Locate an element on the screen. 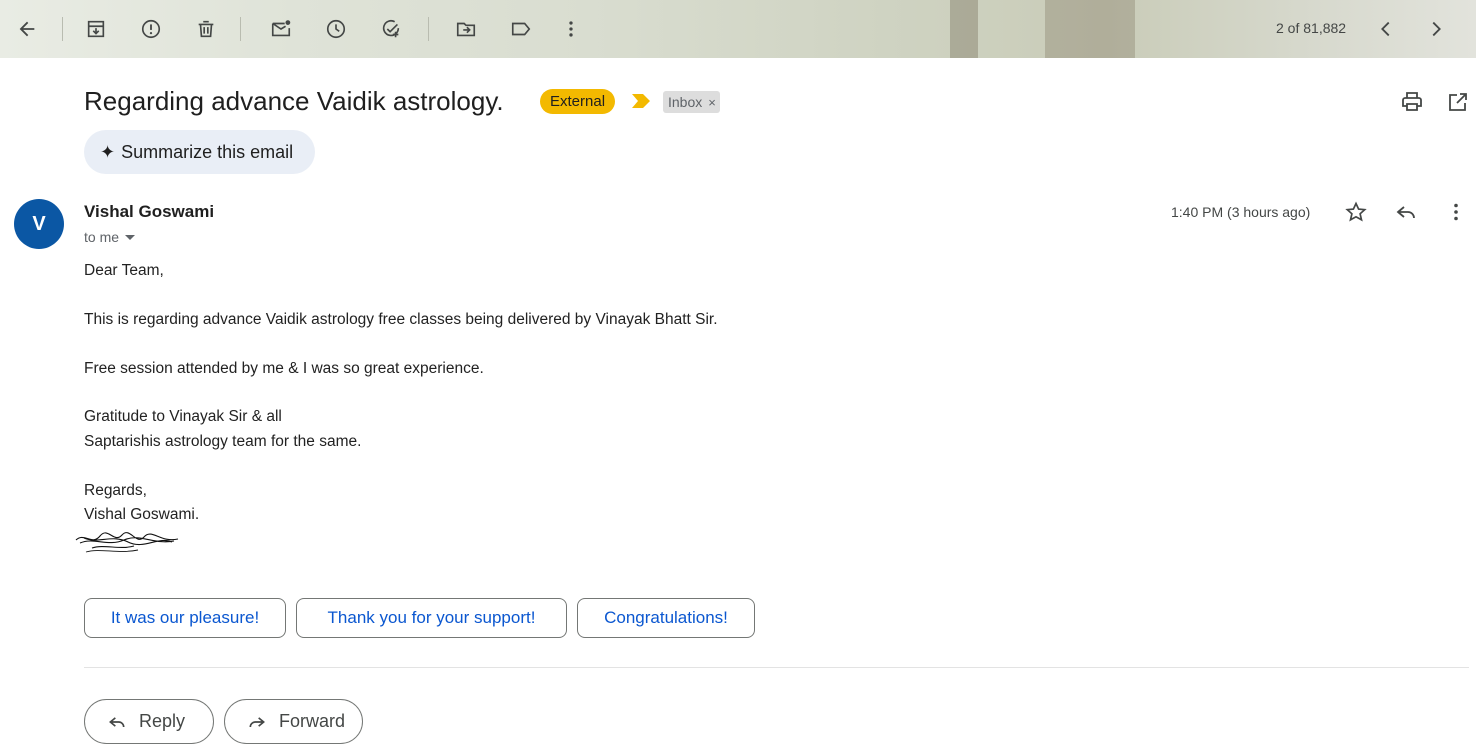  sender-avatar: V is located at coordinates (39, 224).